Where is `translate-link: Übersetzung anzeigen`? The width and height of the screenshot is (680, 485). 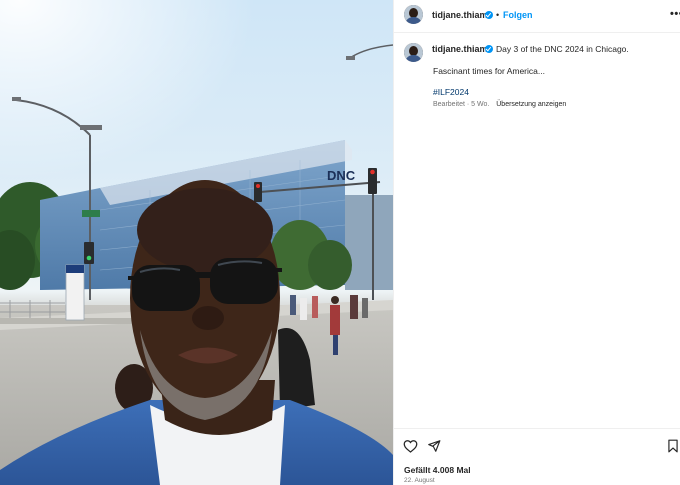
translate-link: Übersetzung anzeigen is located at coordinates (531, 104).